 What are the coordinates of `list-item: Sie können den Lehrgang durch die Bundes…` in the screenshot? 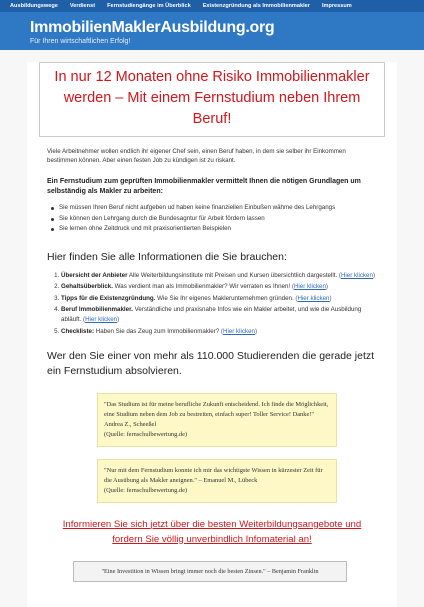 It's located at (212, 219).